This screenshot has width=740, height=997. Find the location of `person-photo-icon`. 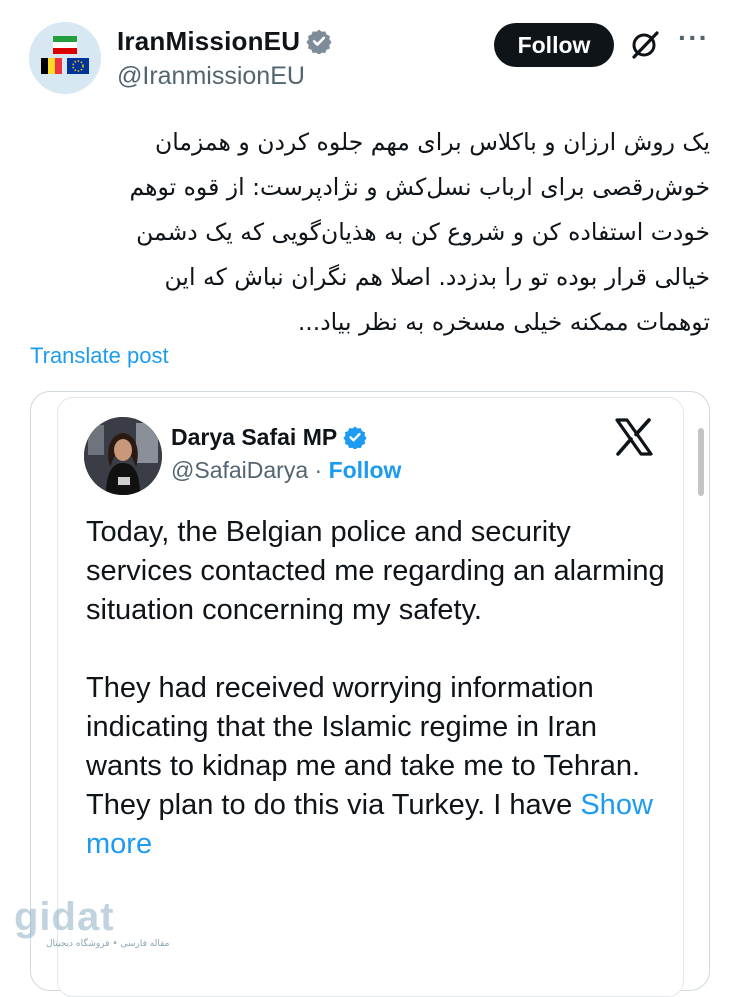

person-photo-icon is located at coordinates (123, 456).